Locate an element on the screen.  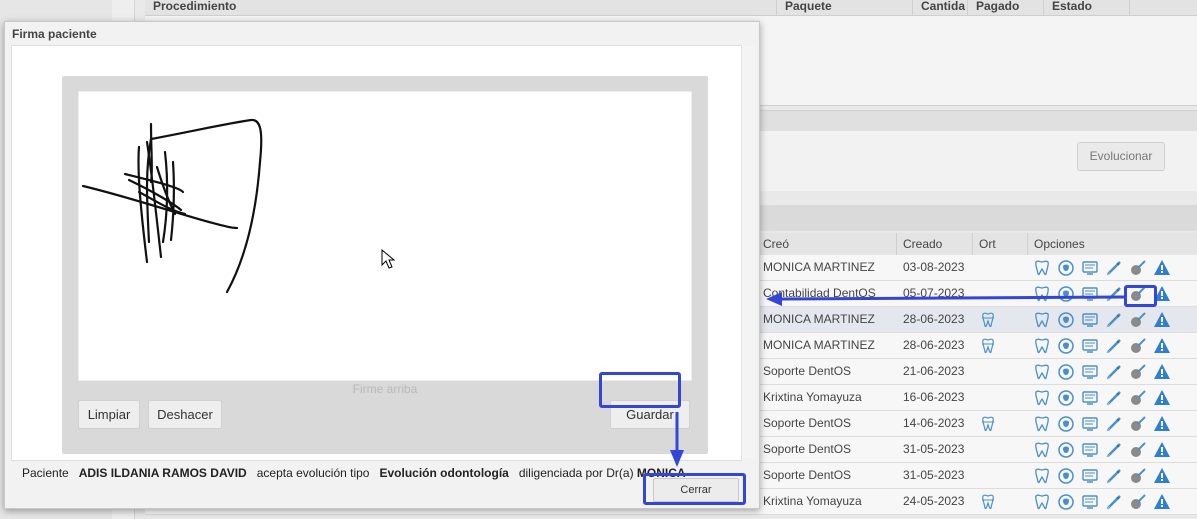
arrow-to-creo-line is located at coordinates (953, 298).